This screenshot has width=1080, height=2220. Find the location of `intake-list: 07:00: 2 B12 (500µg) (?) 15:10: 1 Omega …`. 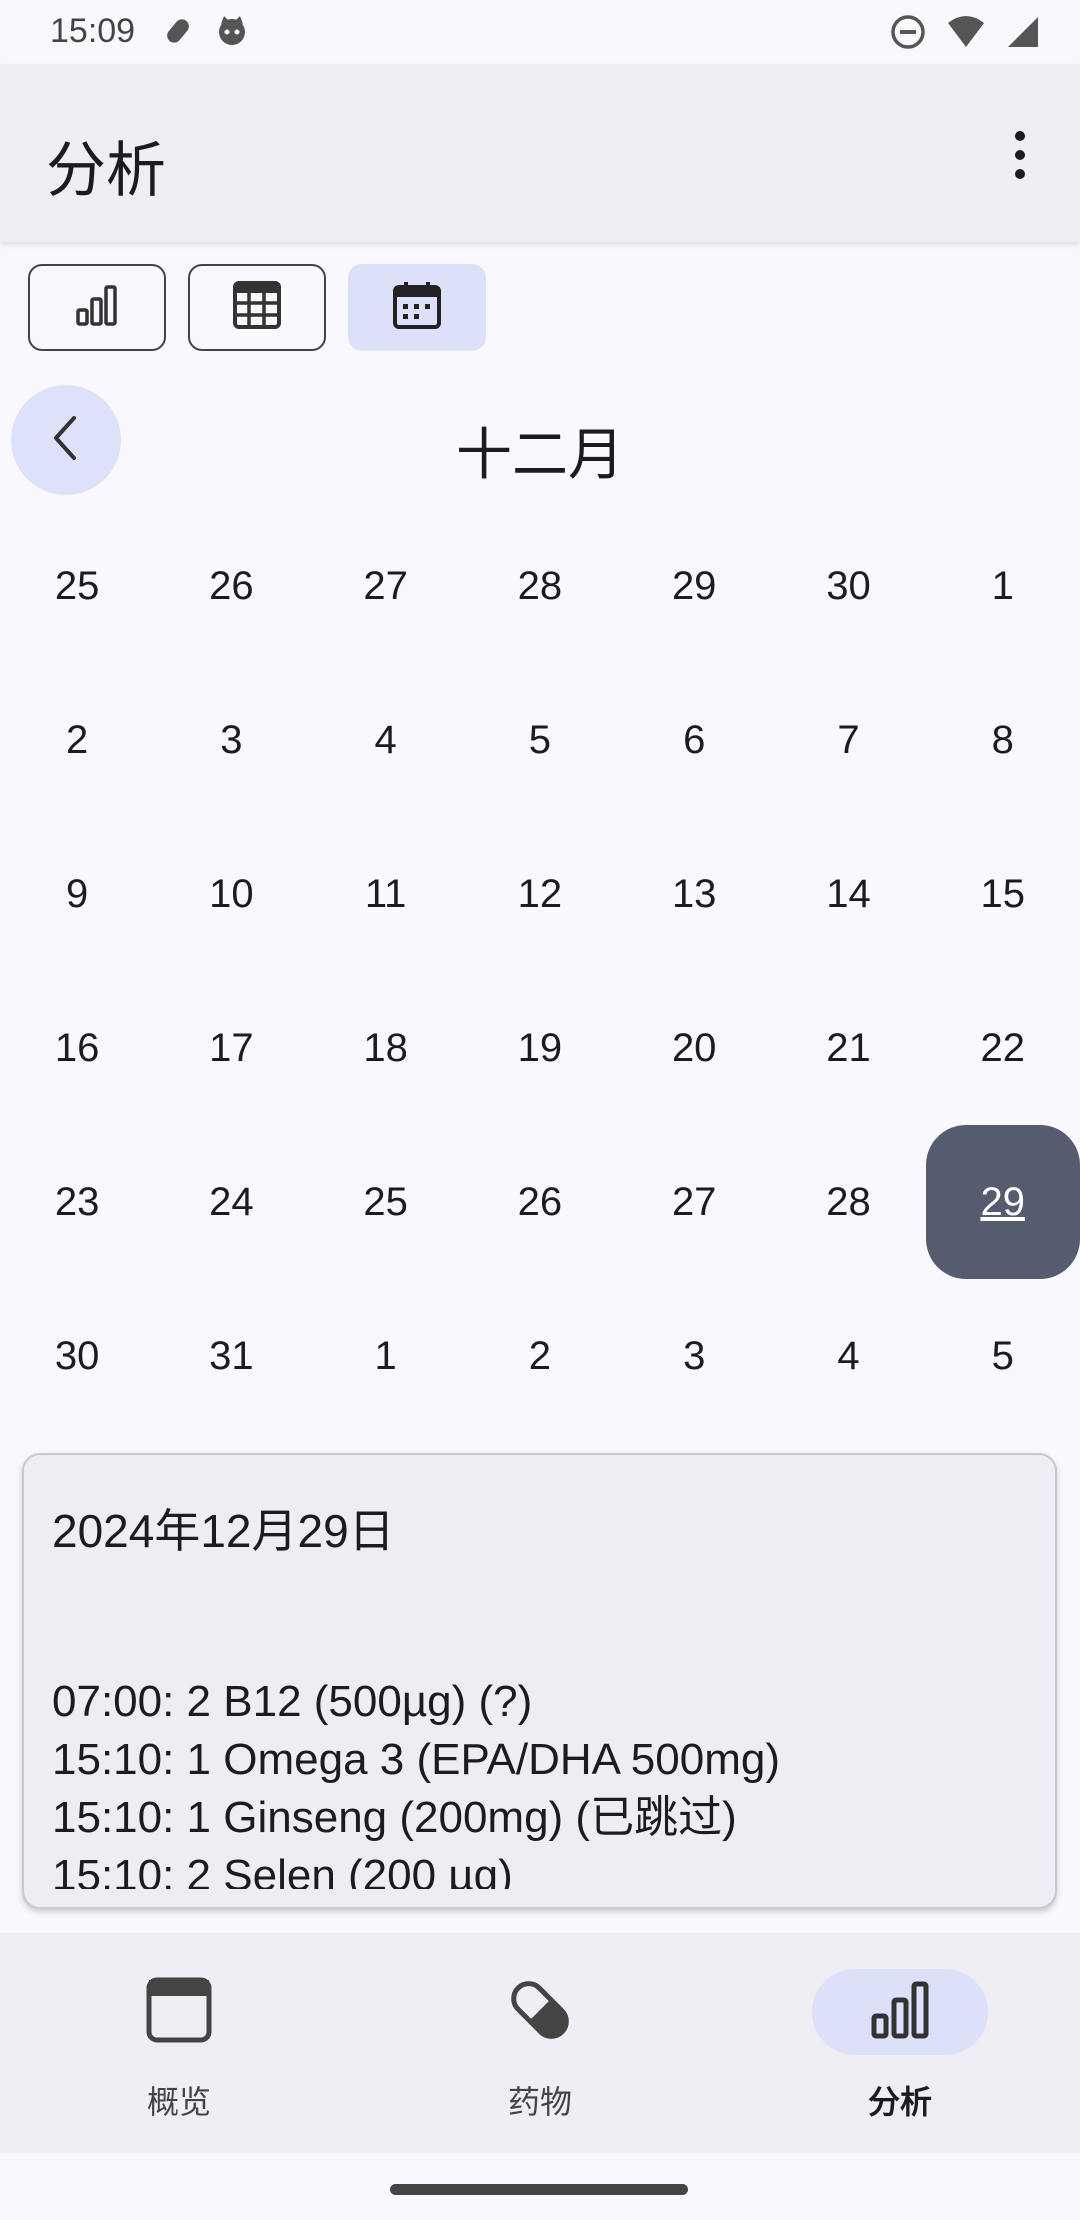

intake-list: 07:00: 2 B12 (500µg) (?) 15:10: 1 Omega … is located at coordinates (542, 1781).